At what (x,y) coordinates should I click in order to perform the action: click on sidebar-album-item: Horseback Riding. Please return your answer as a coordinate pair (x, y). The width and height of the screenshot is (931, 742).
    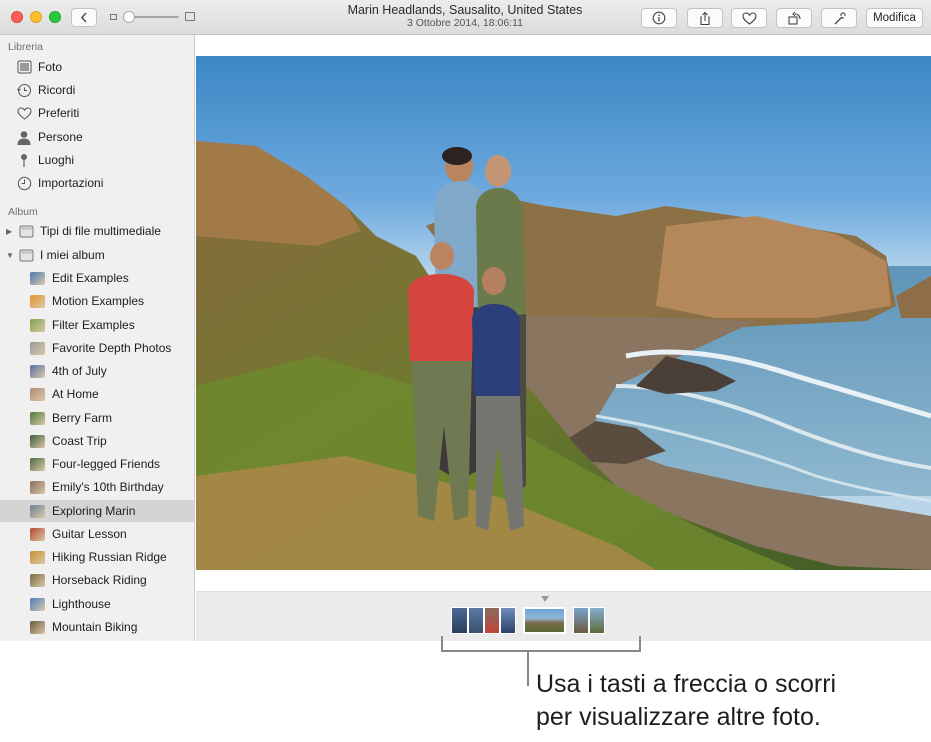
    Looking at the image, I should click on (97, 580).